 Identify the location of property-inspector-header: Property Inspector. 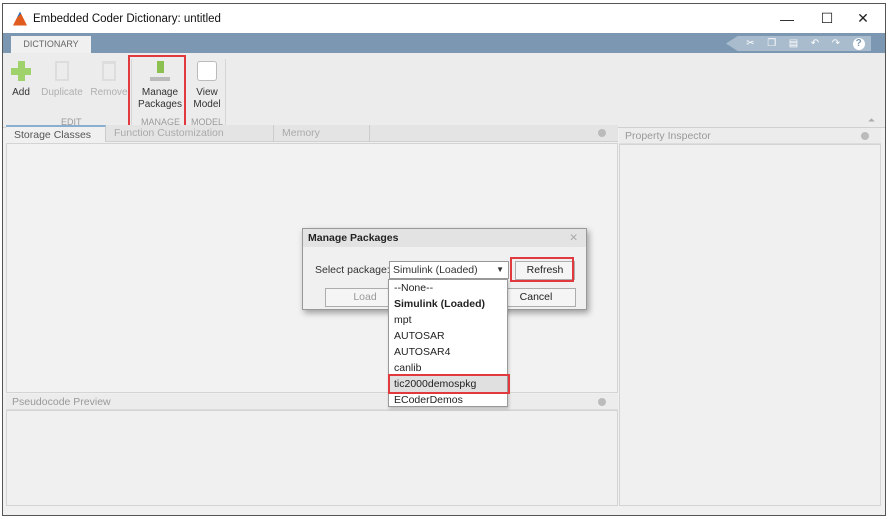
(750, 136).